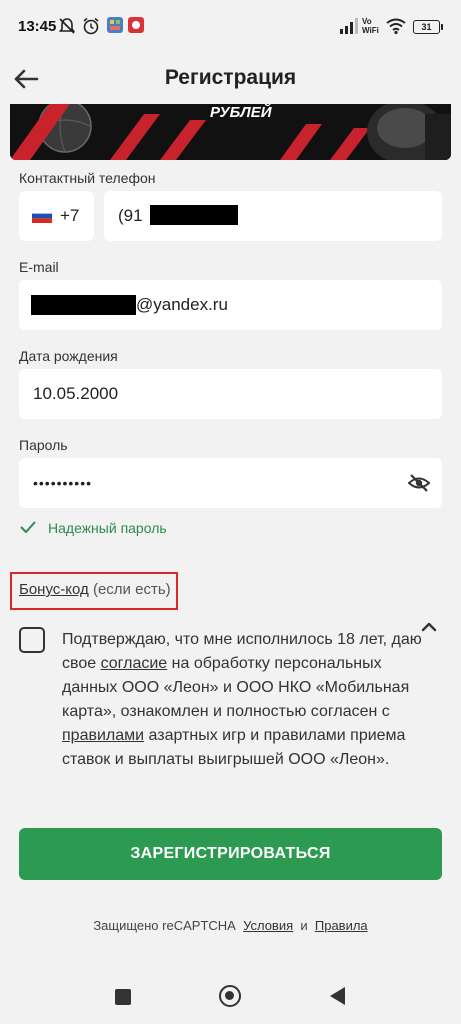  Describe the element at coordinates (230, 27) in the screenshot. I see `status-bar: 13:45 Vo WiFi 31` at that location.